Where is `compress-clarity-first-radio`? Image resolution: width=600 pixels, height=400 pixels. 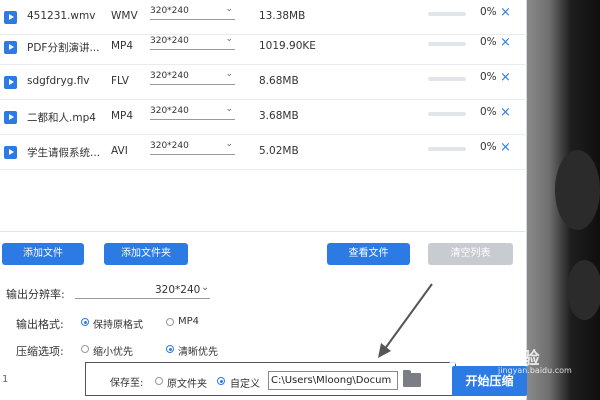 compress-clarity-first-radio is located at coordinates (170, 349).